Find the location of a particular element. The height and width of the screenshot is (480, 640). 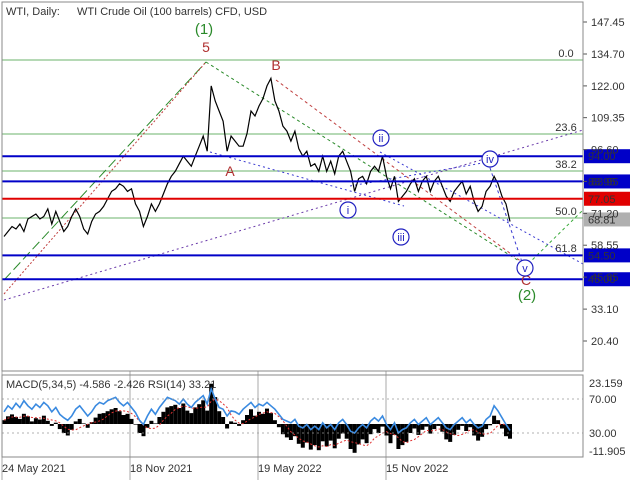

indicator-axis-label: 30.00 is located at coordinates (603, 434).